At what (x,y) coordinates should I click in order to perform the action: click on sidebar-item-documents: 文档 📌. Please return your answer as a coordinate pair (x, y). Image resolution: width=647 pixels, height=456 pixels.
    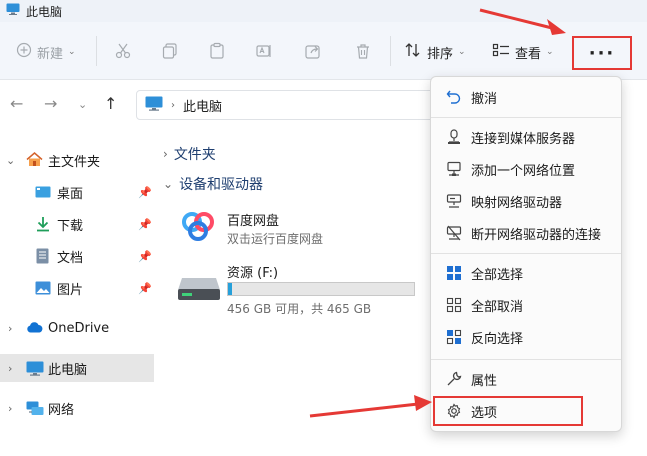
    Looking at the image, I should click on (77, 256).